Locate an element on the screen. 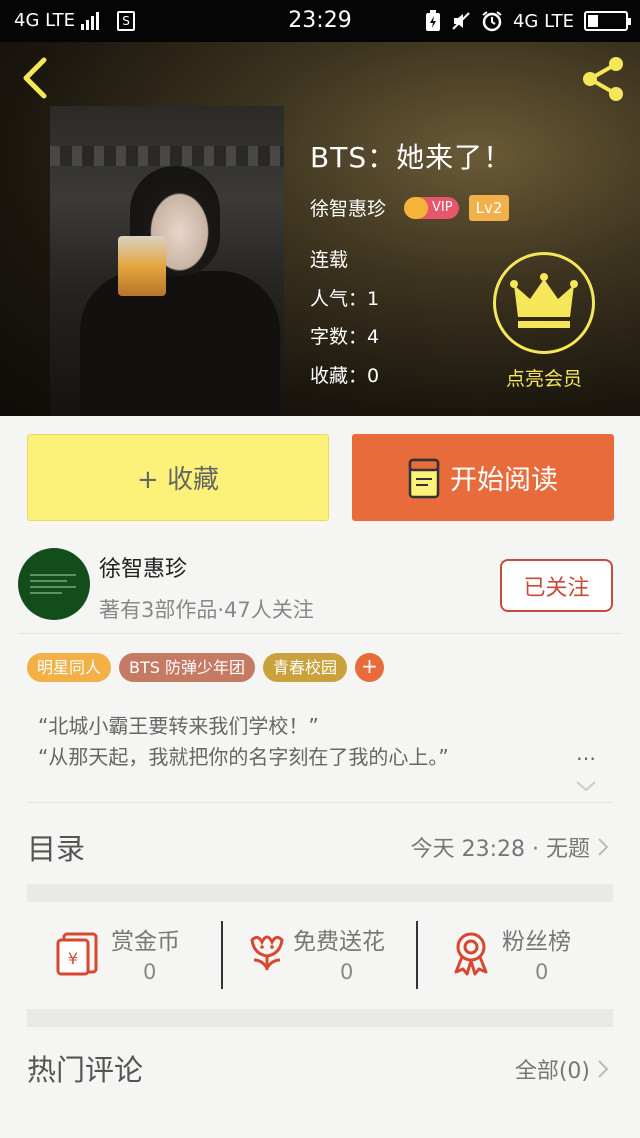 The height and width of the screenshot is (1138, 640). tag-item: 明星同人 is located at coordinates (69, 667).